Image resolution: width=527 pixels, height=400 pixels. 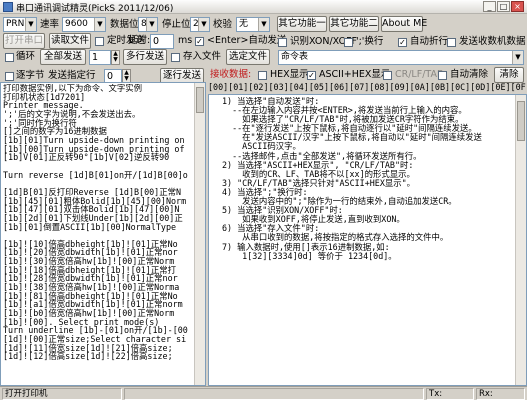 What do you see at coordinates (8, 7) in the screenshot?
I see `app-icon` at bounding box center [8, 7].